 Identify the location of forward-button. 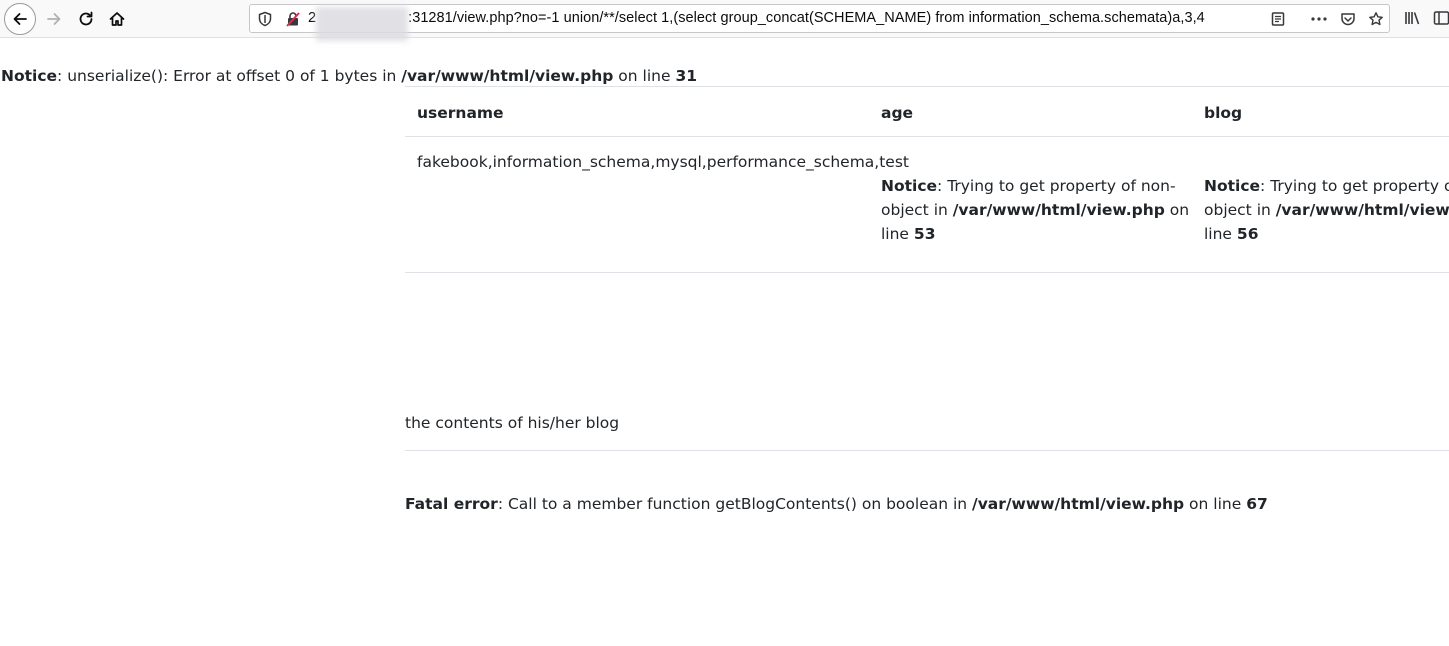
(54, 19).